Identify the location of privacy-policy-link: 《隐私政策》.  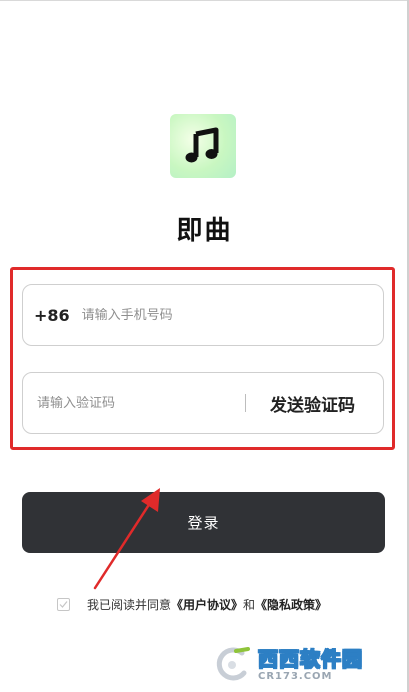
(291, 604).